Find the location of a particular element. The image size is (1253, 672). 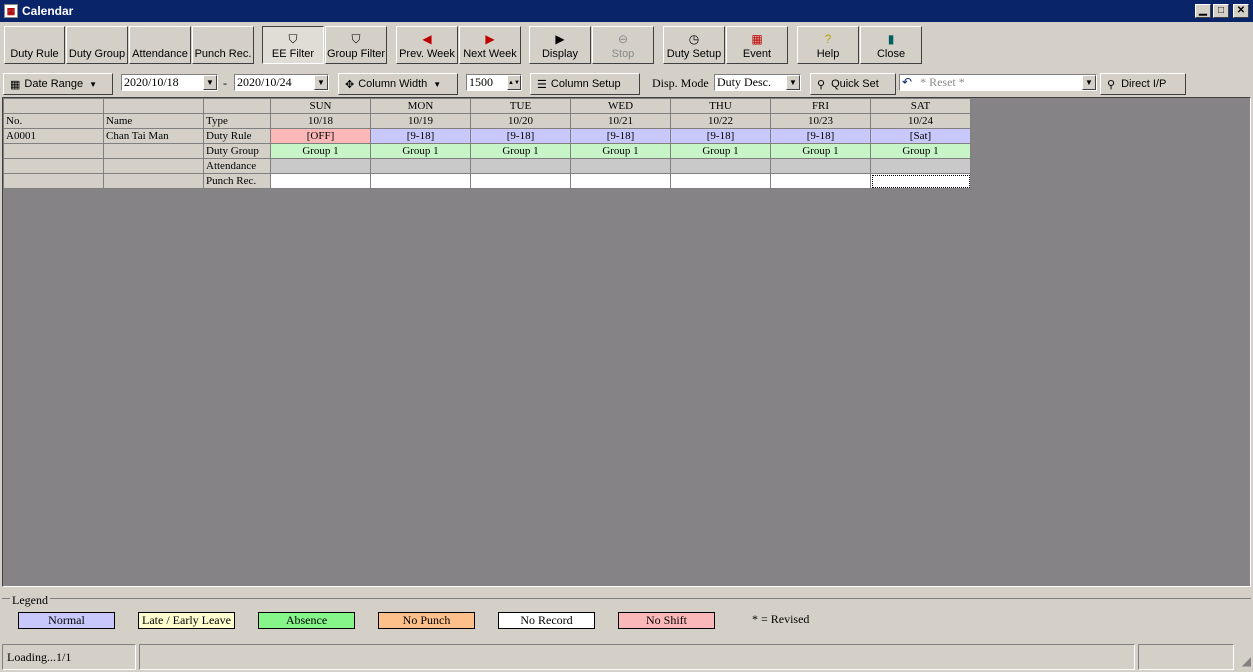

dow-header: THU is located at coordinates (720, 106).